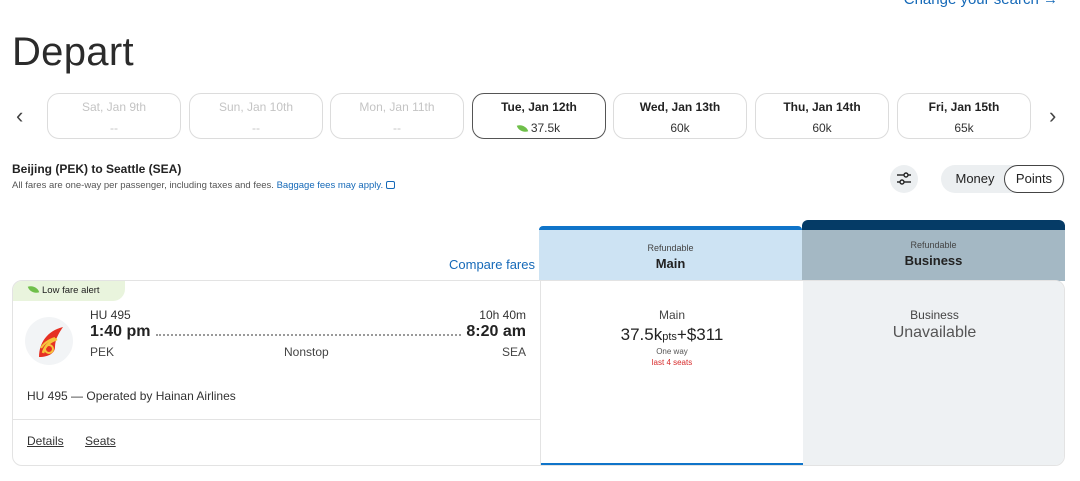 Image resolution: width=1080 pixels, height=481 pixels. I want to click on flight-duration: 10h 40m, so click(502, 315).